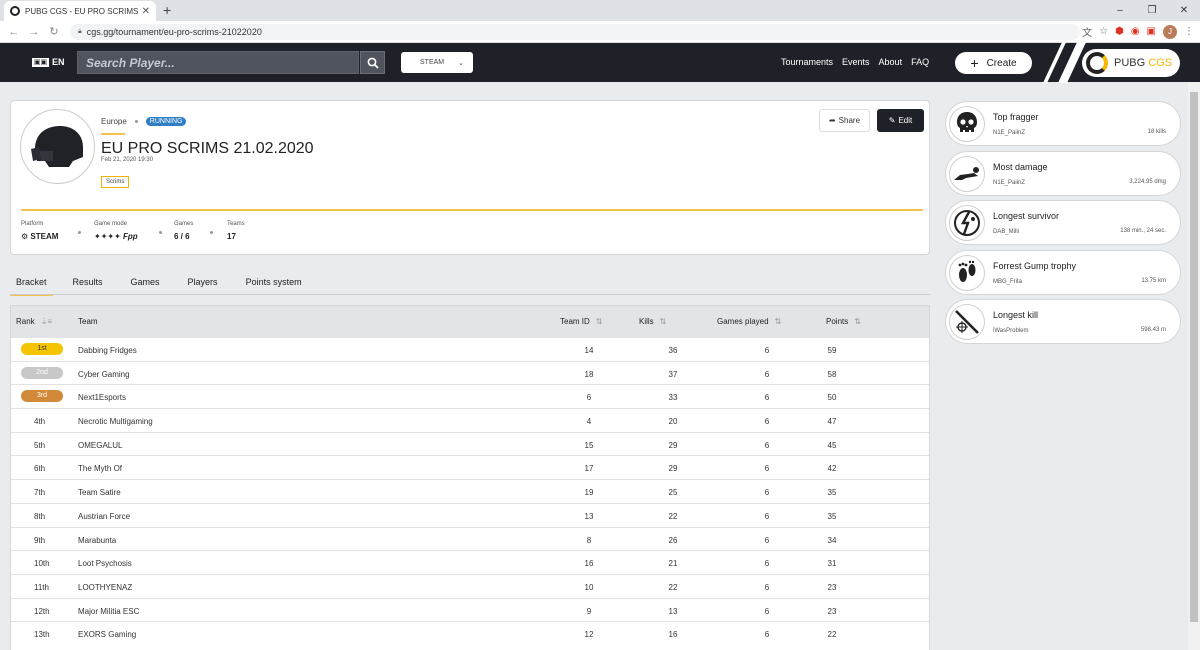  What do you see at coordinates (145, 286) in the screenshot?
I see `tab-games: Games` at bounding box center [145, 286].